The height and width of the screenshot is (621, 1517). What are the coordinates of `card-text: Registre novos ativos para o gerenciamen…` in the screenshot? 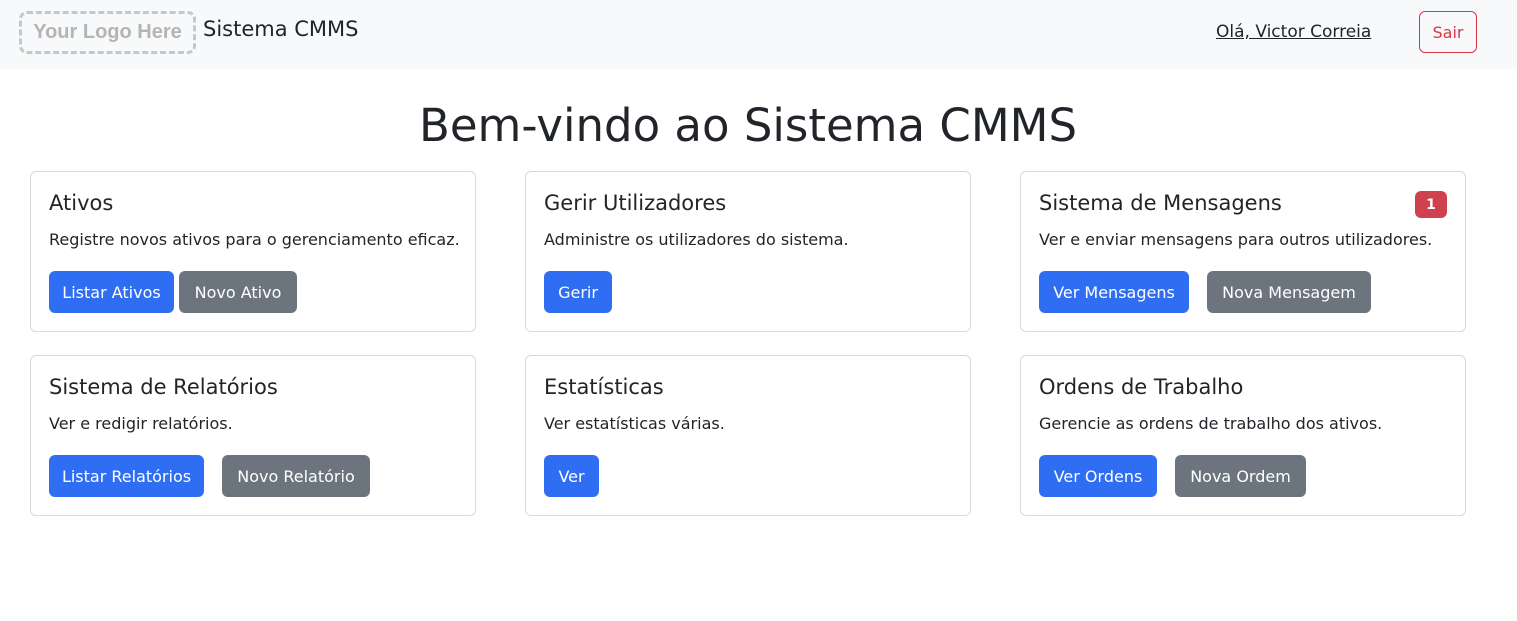 It's located at (254, 239).